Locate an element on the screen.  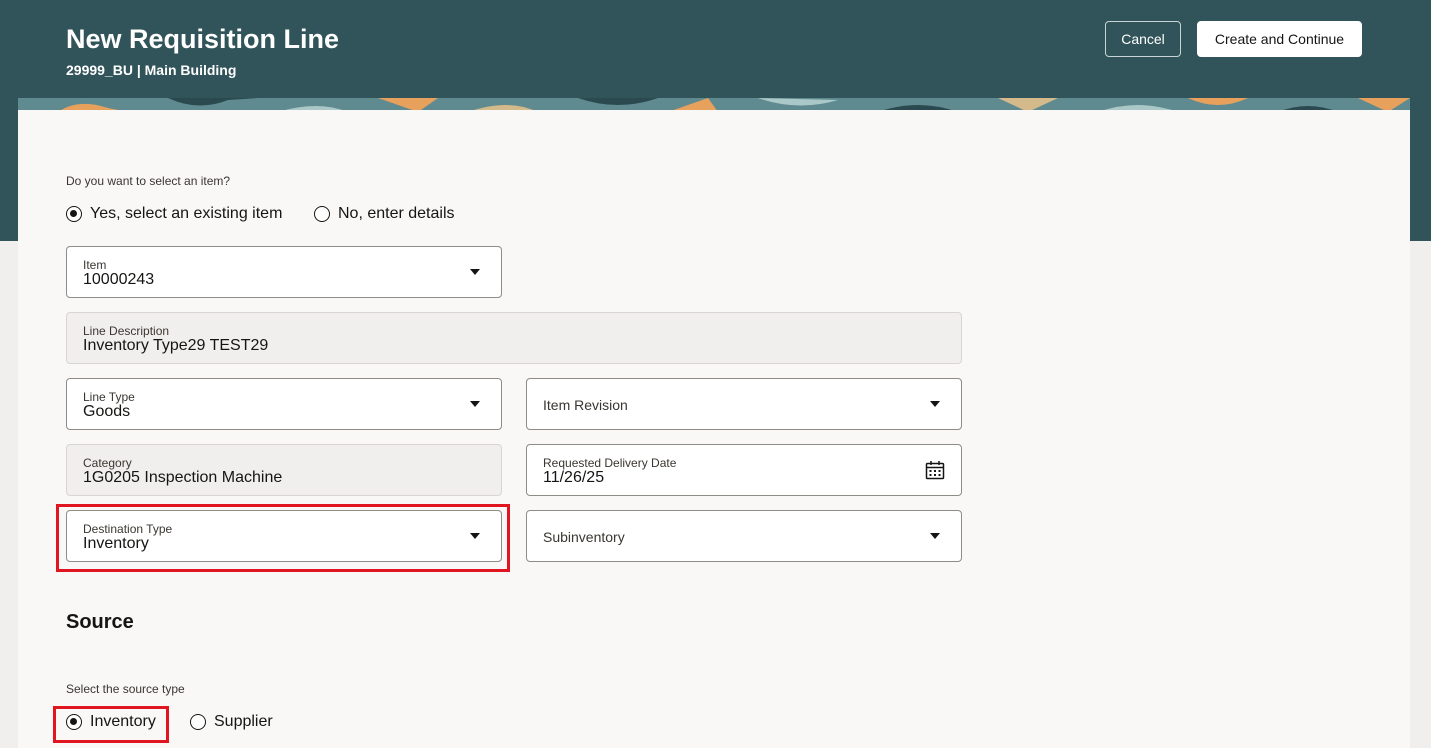
radio-label: Inventory is located at coordinates (123, 721).